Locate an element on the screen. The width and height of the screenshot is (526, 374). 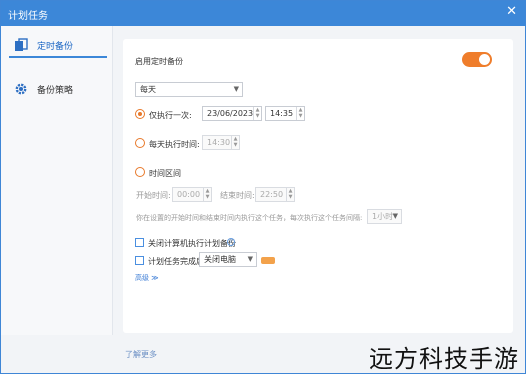
footer: 了解更多 远方科技手游 is located at coordinates (263, 354).